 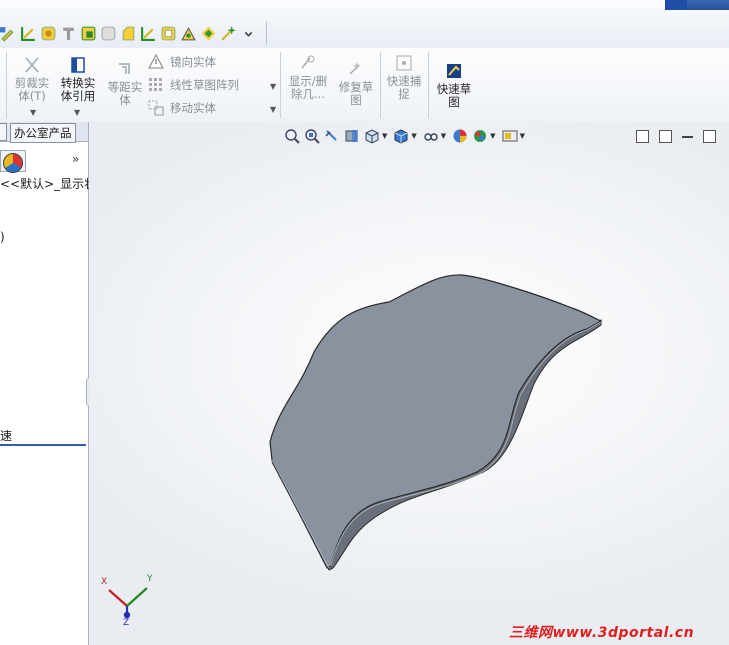 I want to click on mirror-icon, so click(x=156, y=61).